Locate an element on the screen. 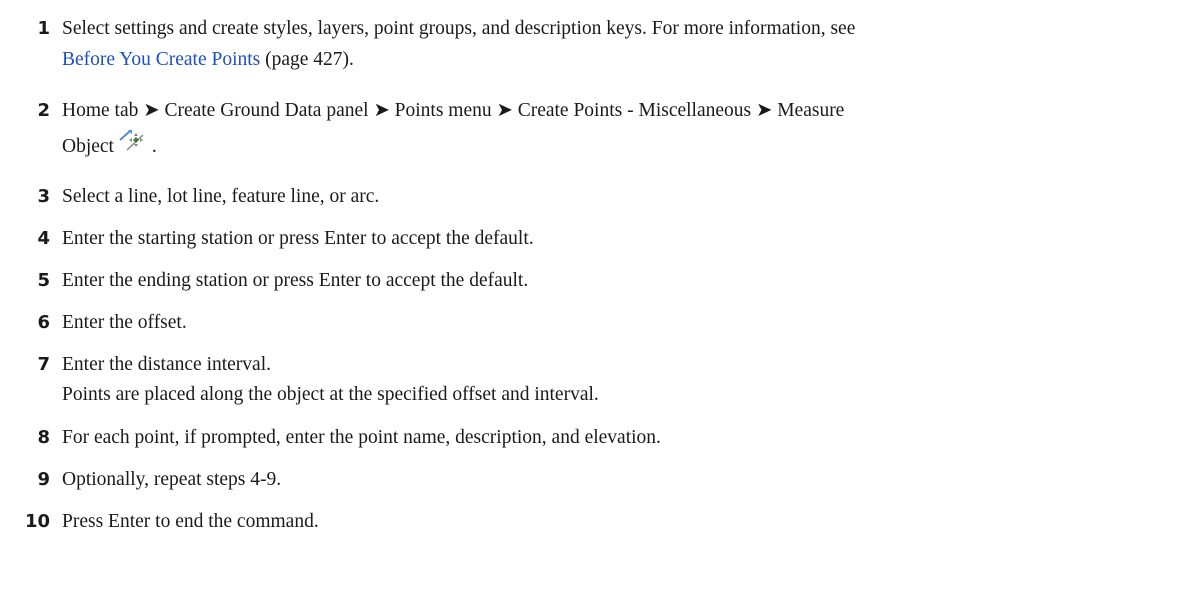 Image resolution: width=1202 pixels, height=593 pixels. step-number: 9 is located at coordinates (43, 479).